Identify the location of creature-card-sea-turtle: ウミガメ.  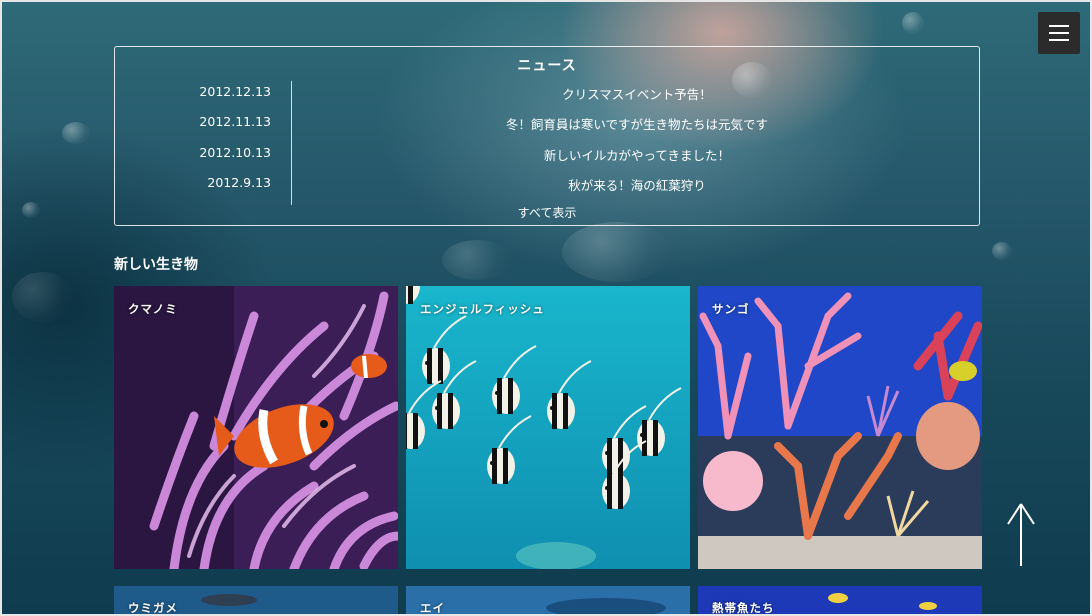
(256, 600).